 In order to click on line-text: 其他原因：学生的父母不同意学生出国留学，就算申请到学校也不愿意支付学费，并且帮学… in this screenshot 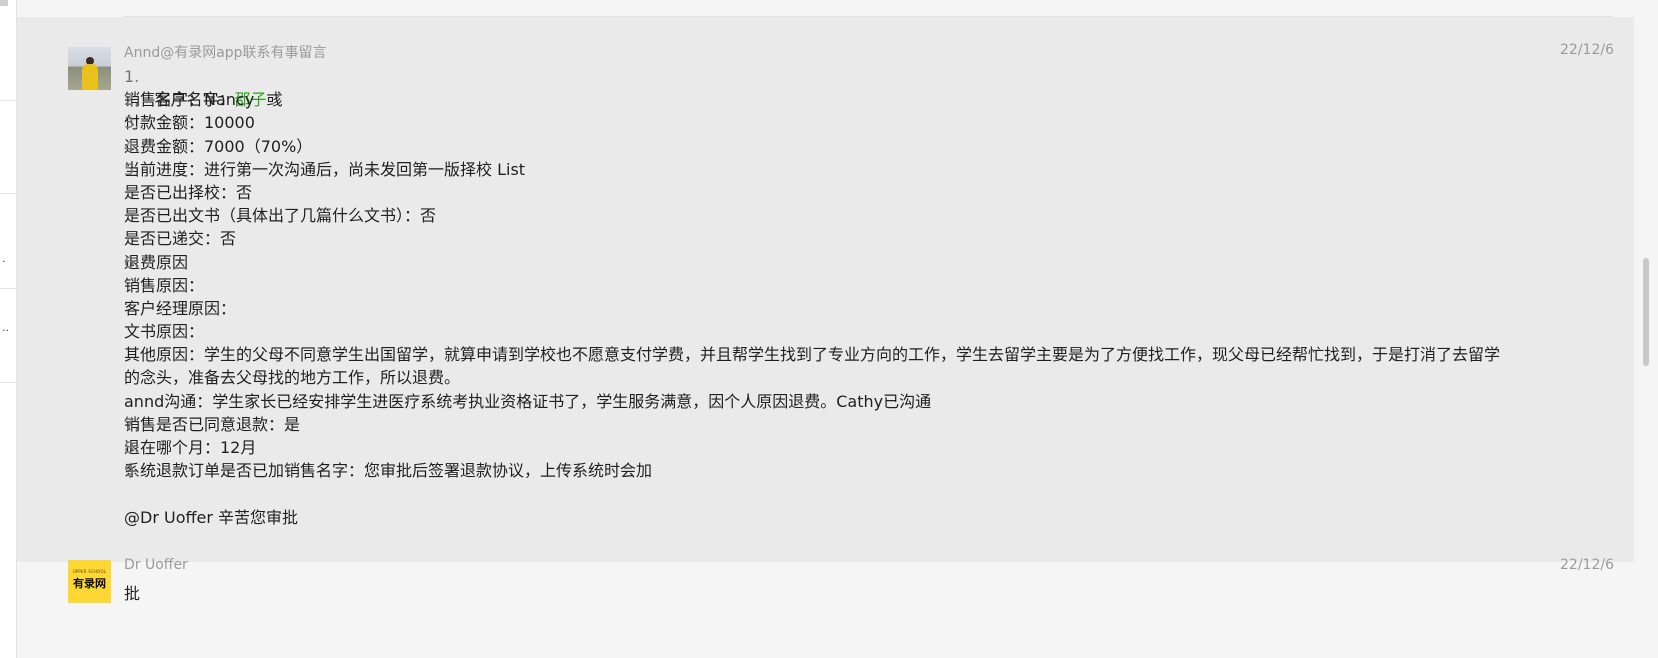, I will do `click(812, 366)`.